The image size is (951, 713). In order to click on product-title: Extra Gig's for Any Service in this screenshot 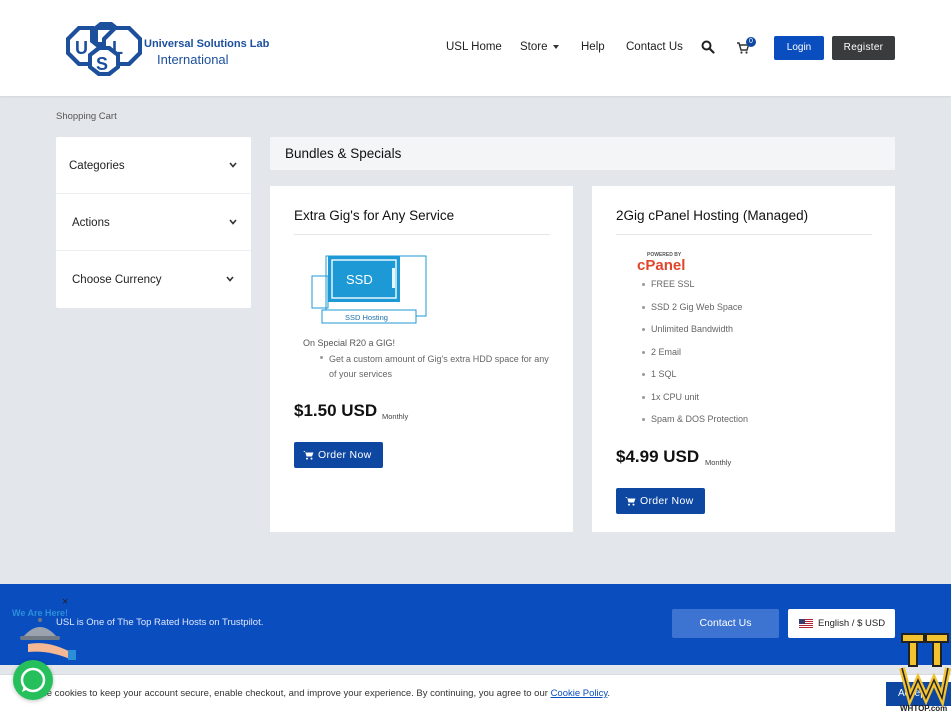, I will do `click(374, 215)`.